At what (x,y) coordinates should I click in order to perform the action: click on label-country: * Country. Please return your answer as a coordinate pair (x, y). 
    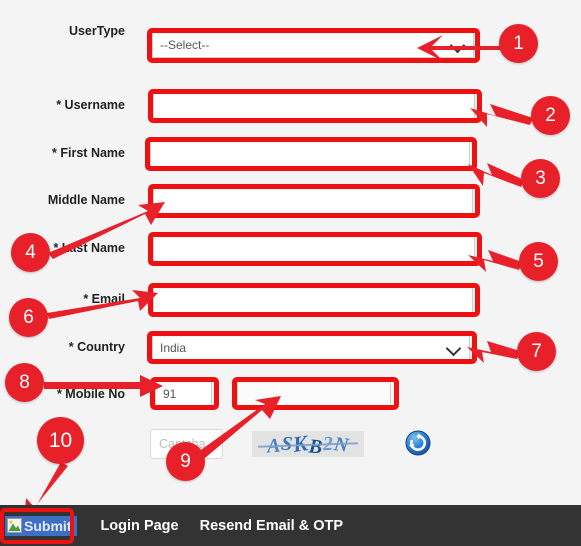
    Looking at the image, I should click on (96, 347).